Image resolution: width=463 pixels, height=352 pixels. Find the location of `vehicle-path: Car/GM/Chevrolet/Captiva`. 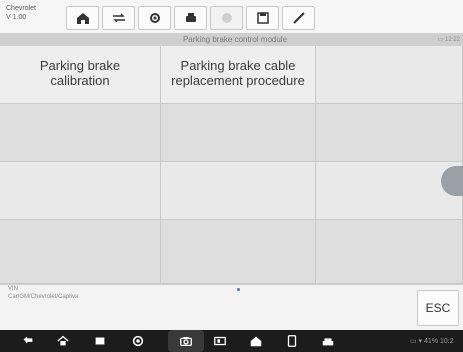

vehicle-path: Car/GM/Chevrolet/Captiva is located at coordinates (43, 297).